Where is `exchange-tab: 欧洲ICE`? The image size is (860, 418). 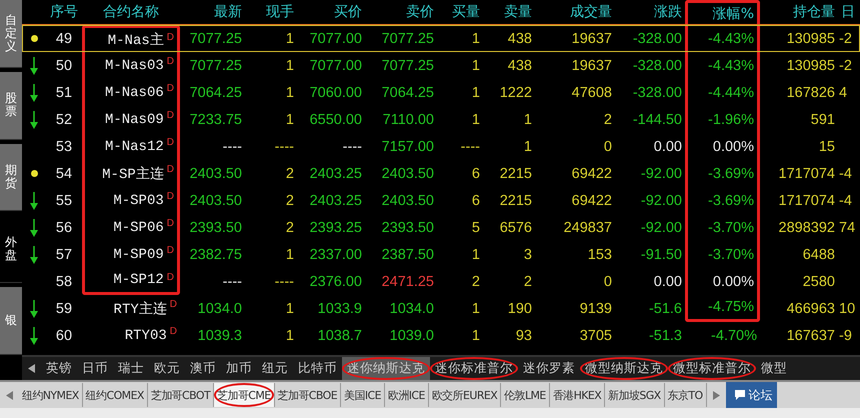
exchange-tab: 欧洲ICE is located at coordinates (406, 395).